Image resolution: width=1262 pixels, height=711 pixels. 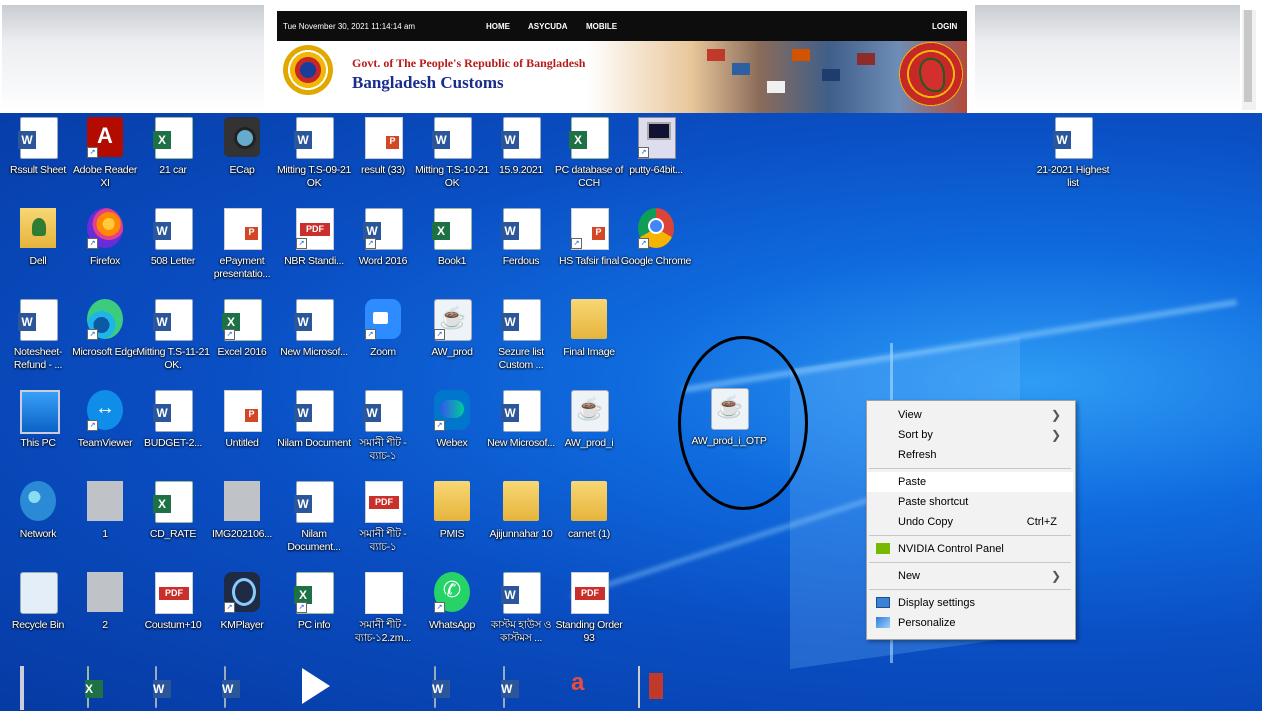 What do you see at coordinates (589, 339) in the screenshot?
I see `desktop-icon: Final Image` at bounding box center [589, 339].